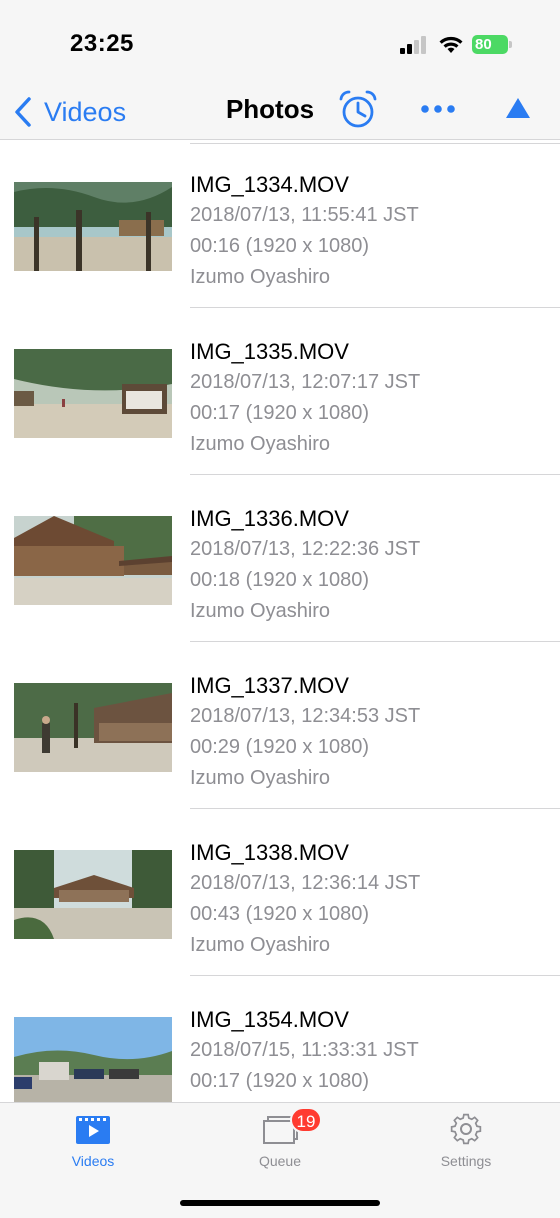 The height and width of the screenshot is (1218, 560). I want to click on tab-settings-label: Settings, so click(466, 1161).